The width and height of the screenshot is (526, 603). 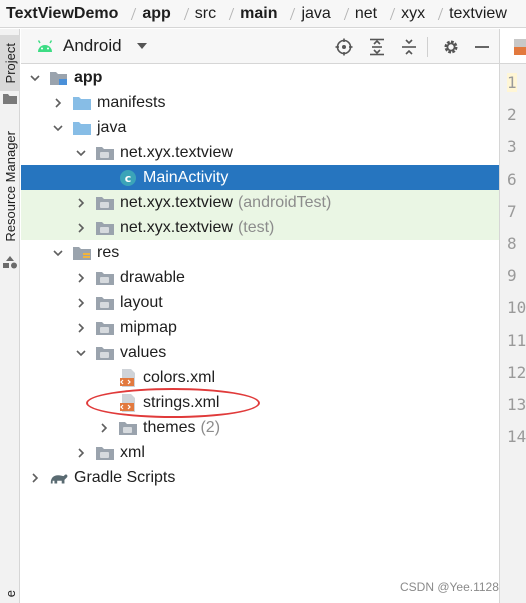 I want to click on resource-manager-icon, so click(x=10, y=262).